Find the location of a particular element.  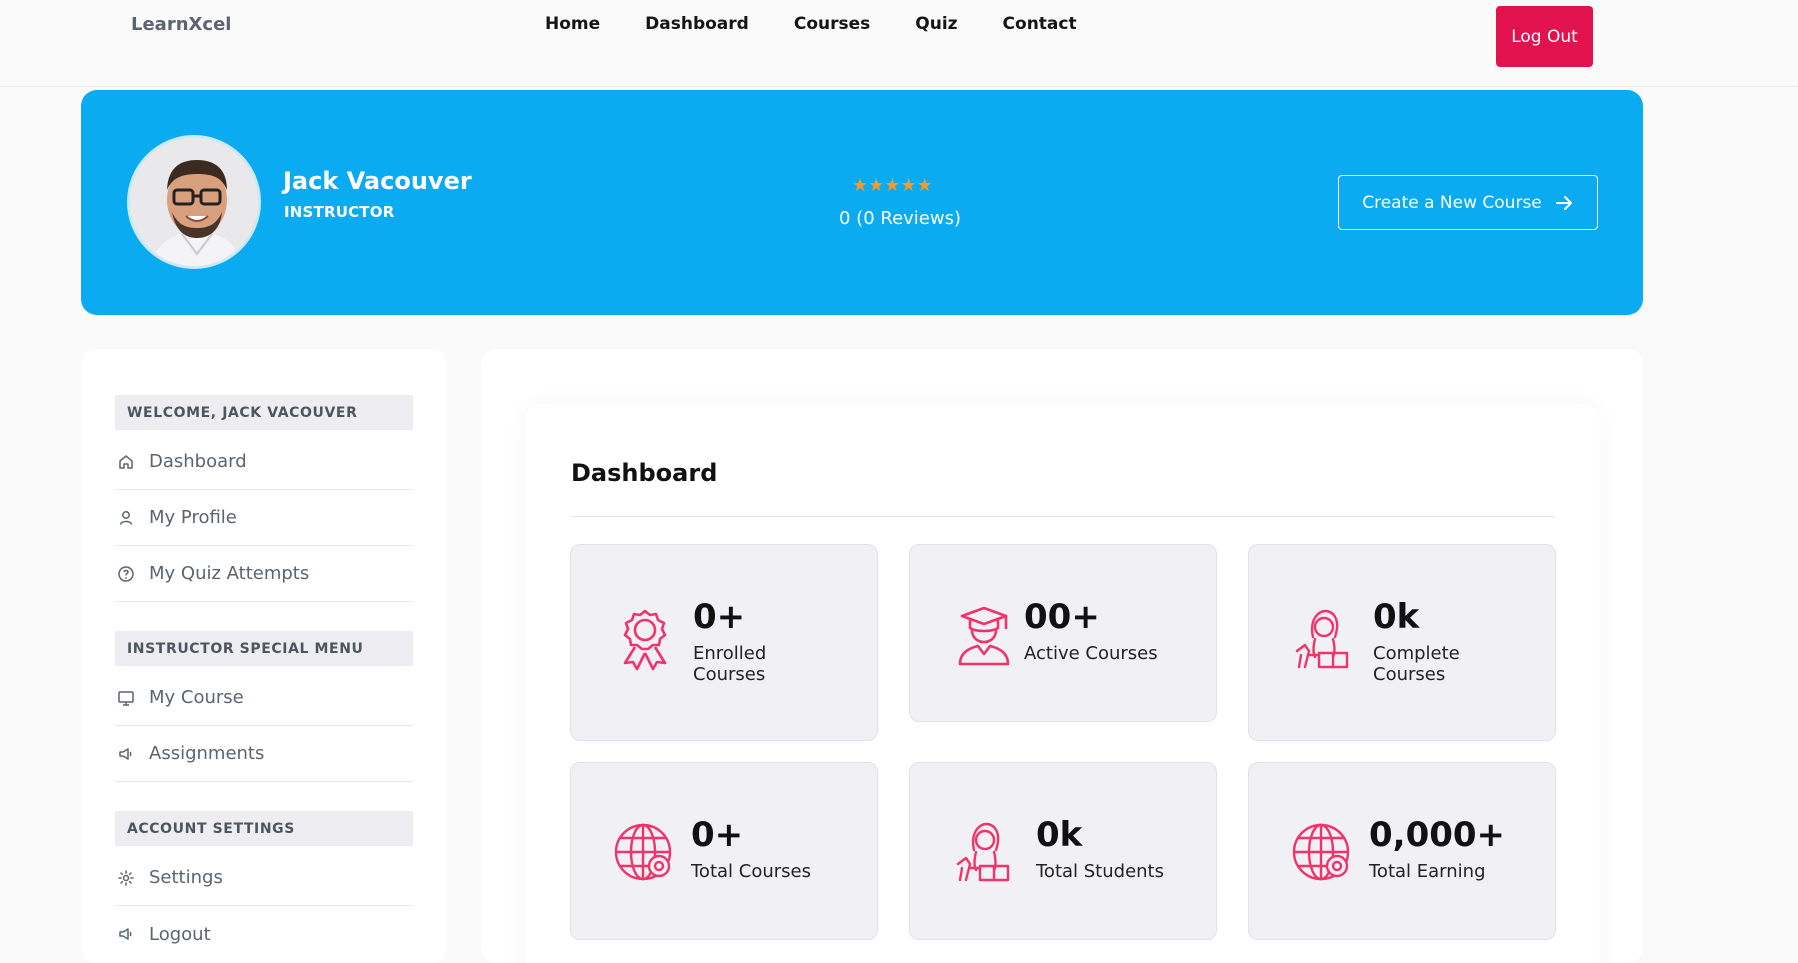

sidebar-item-dashboard: Dashboard is located at coordinates (264, 462).